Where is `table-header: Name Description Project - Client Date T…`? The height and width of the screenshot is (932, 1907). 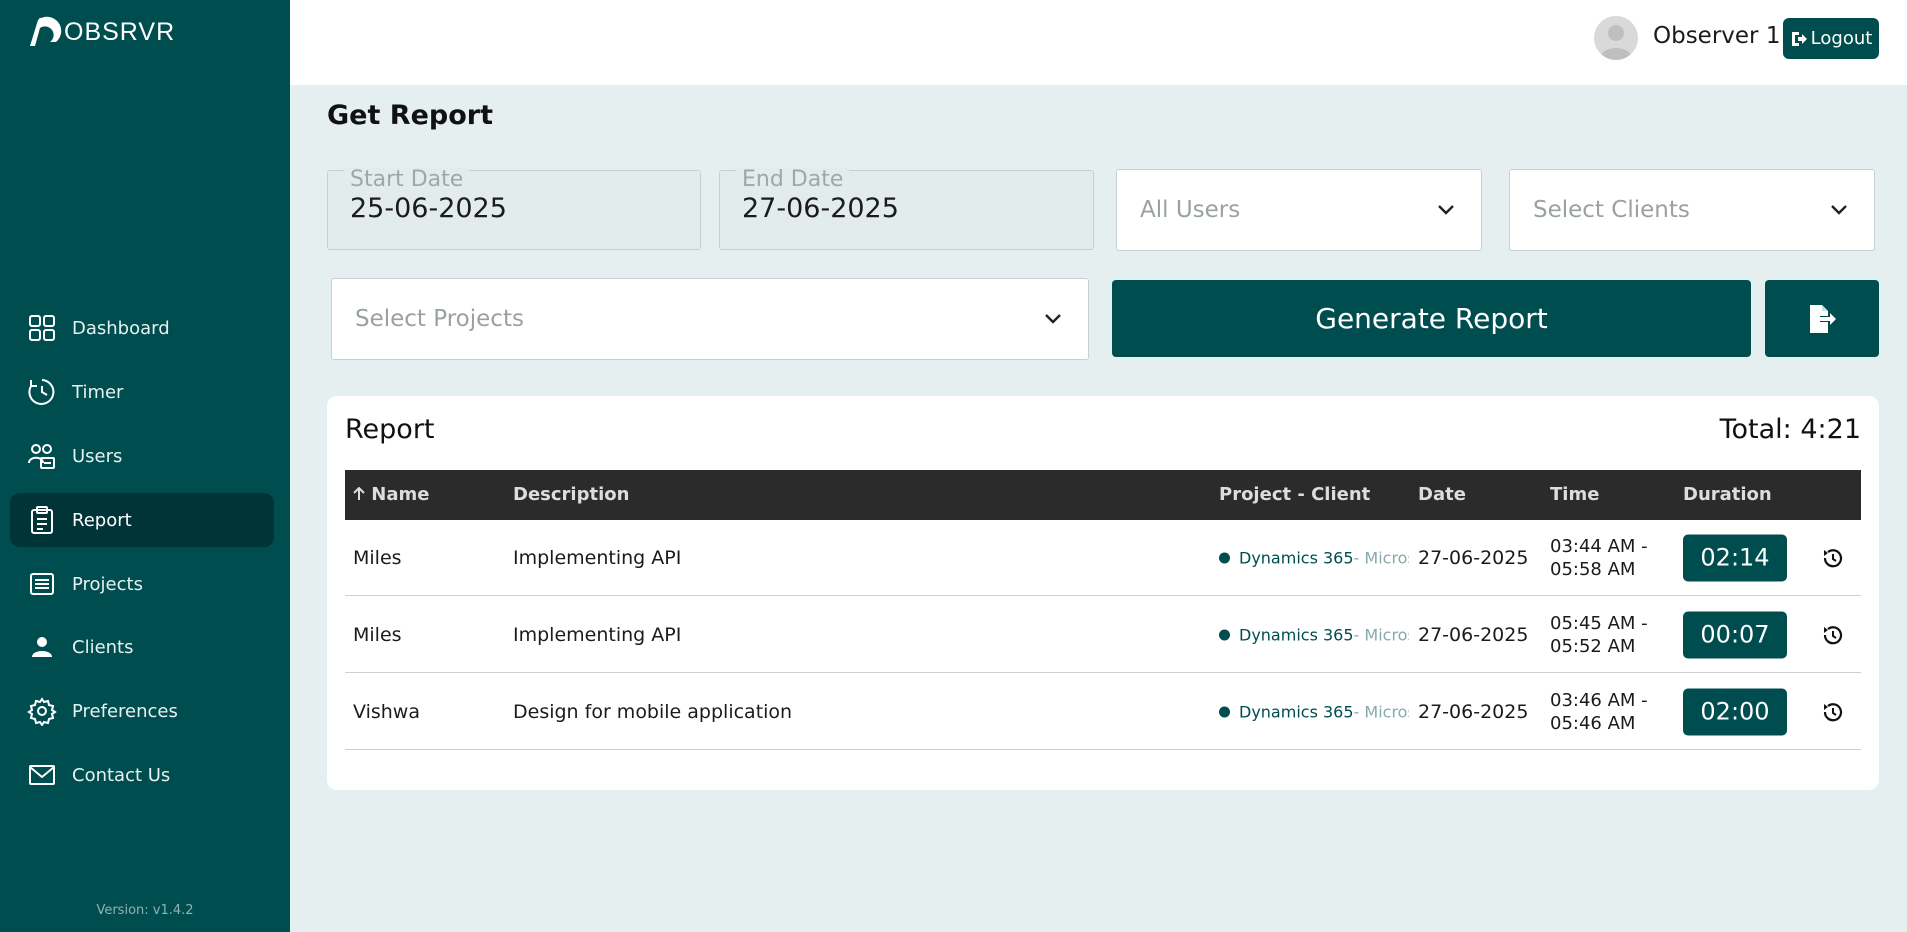
table-header: Name Description Project - Client Date T… is located at coordinates (1103, 495).